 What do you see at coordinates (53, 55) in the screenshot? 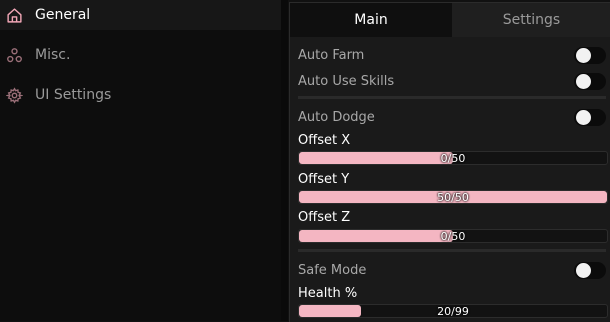
I see `sidebar-item-label: Misc.` at bounding box center [53, 55].